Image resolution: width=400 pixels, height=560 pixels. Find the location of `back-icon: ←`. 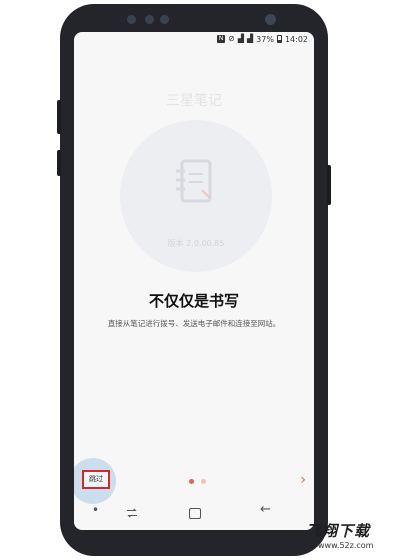

back-icon: ← is located at coordinates (265, 509).